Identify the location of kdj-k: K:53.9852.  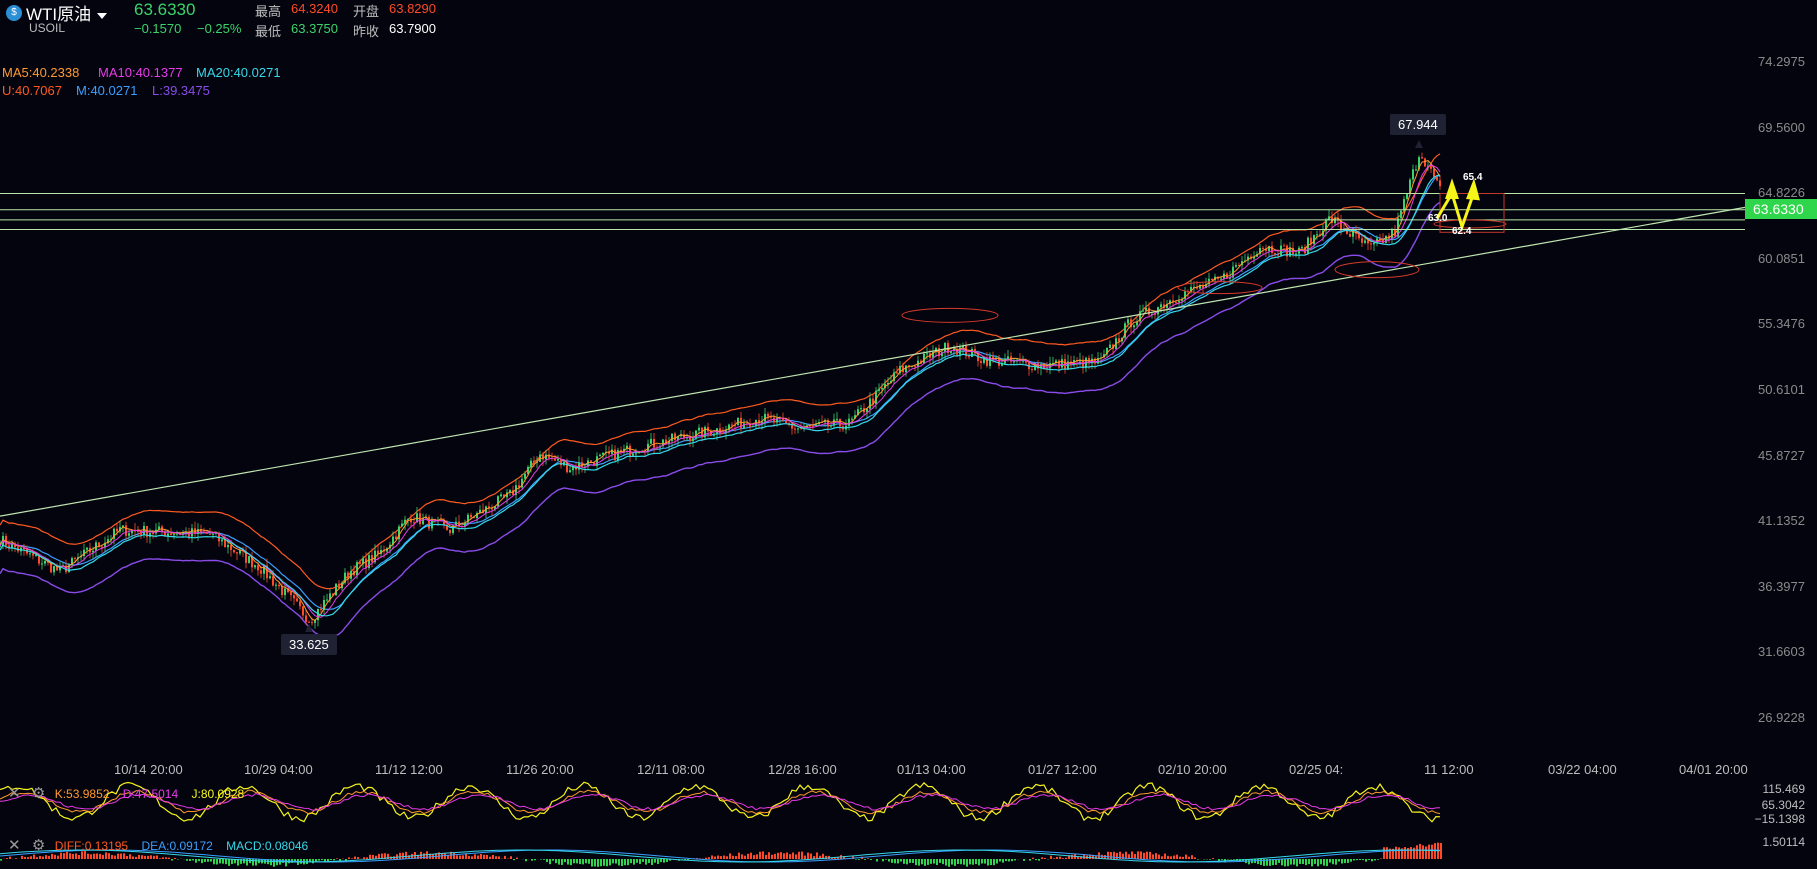
(82, 794).